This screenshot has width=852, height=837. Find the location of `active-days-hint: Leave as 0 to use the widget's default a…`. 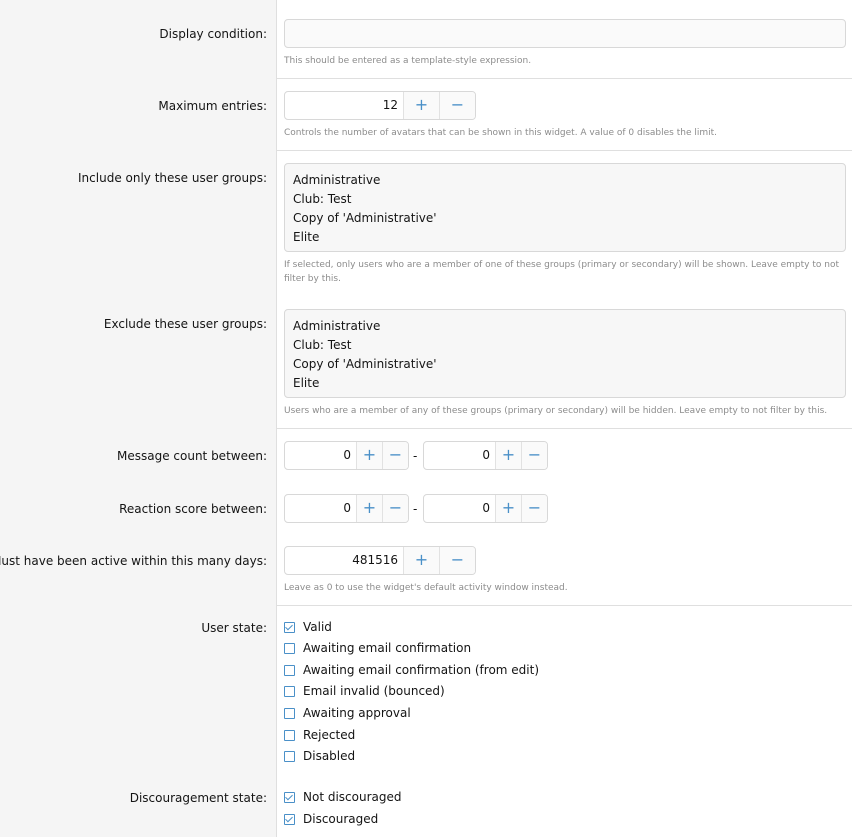

active-days-hint: Leave as 0 to use the widget's default a… is located at coordinates (426, 588).